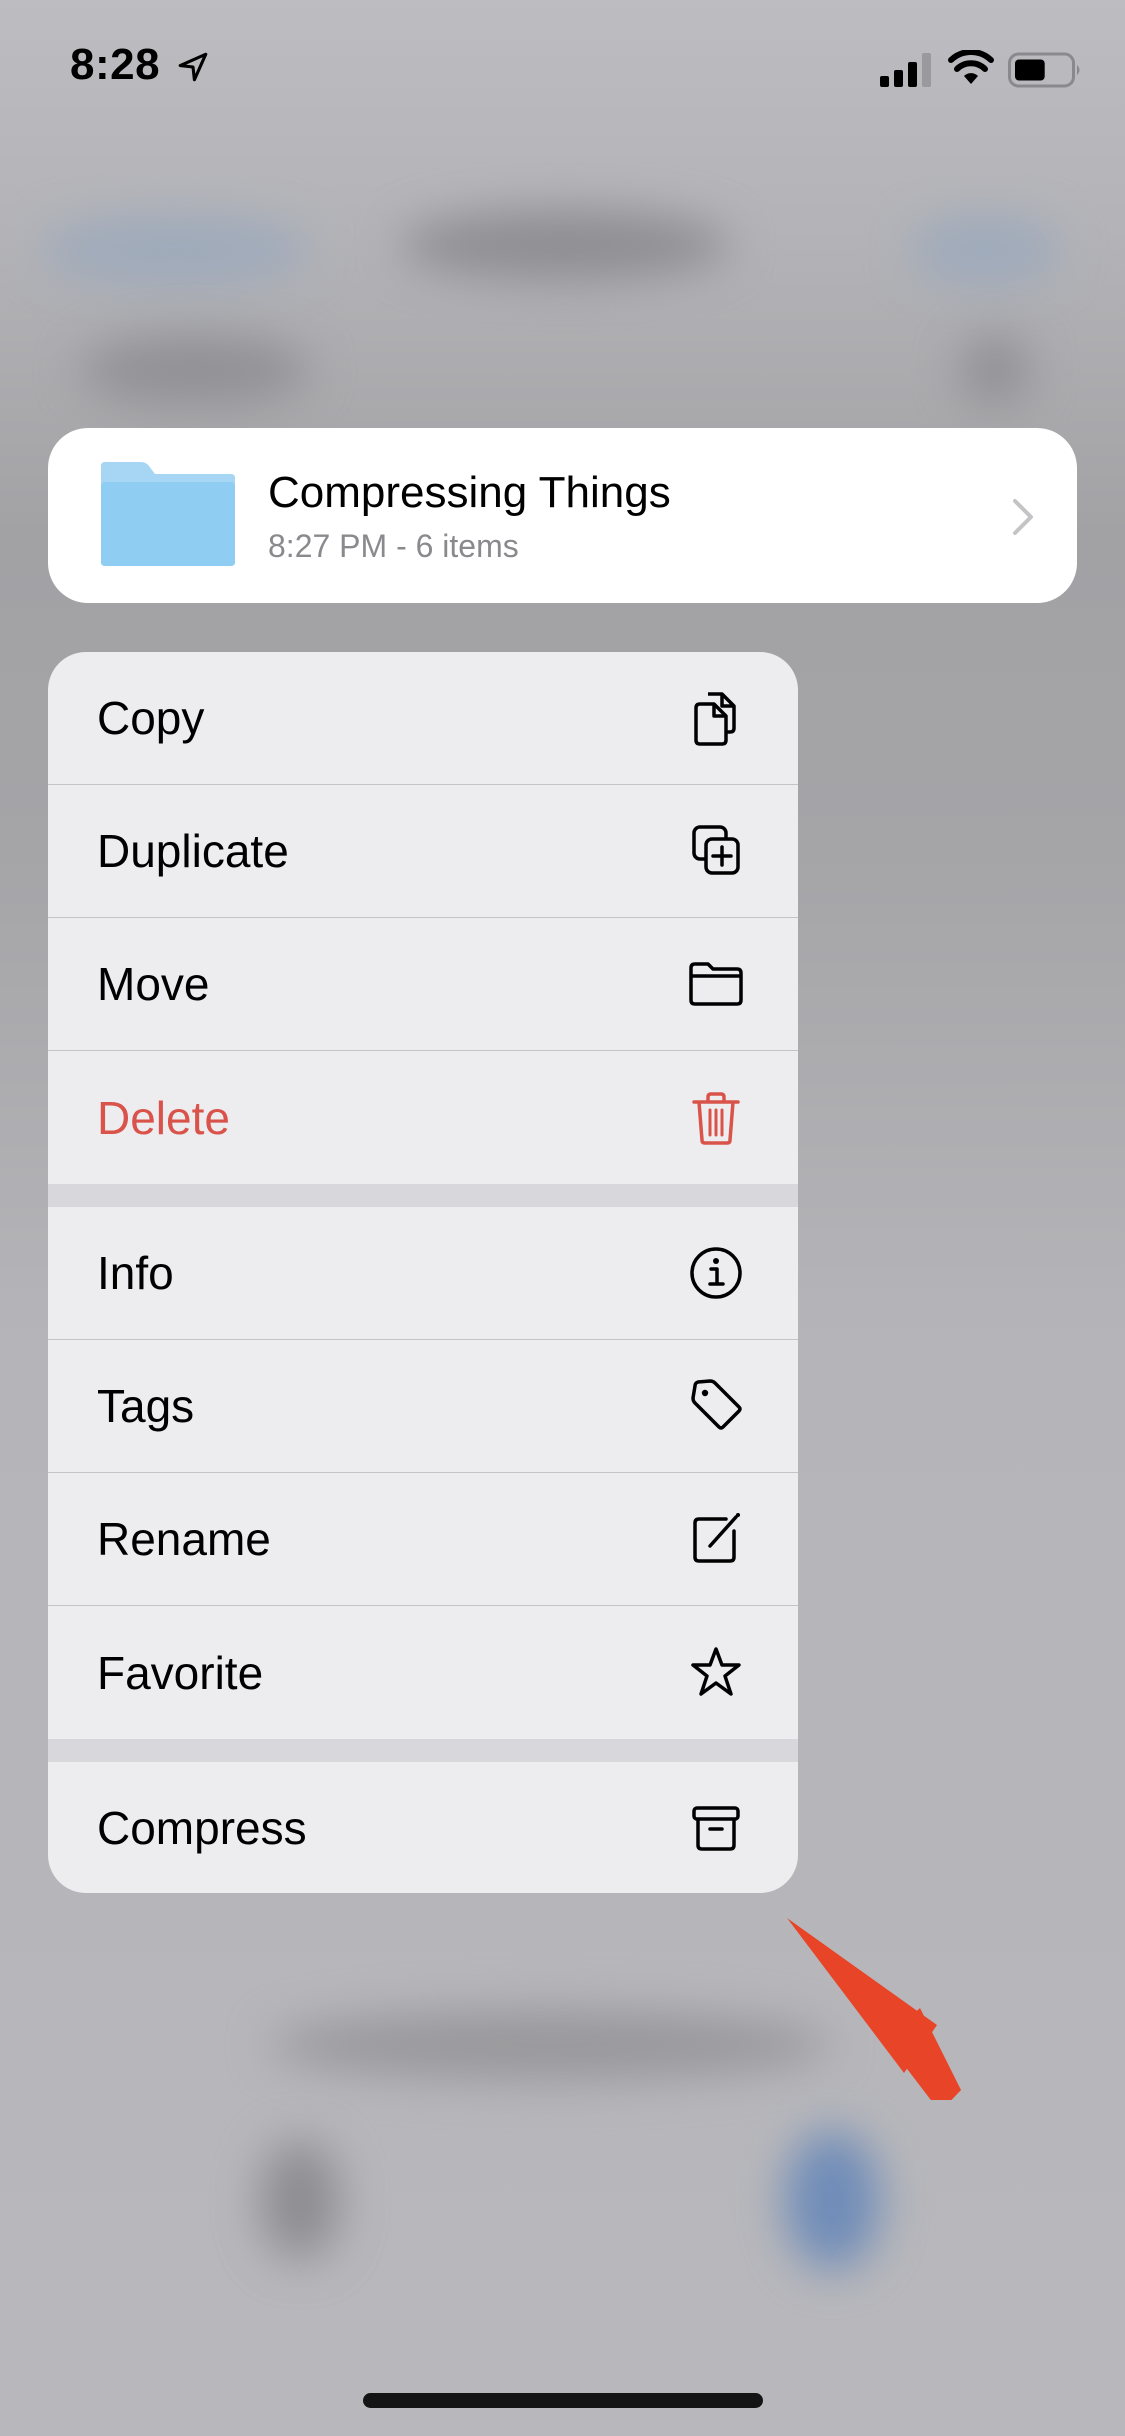  Describe the element at coordinates (163, 1117) in the screenshot. I see `menu-item-label: Delete` at that location.